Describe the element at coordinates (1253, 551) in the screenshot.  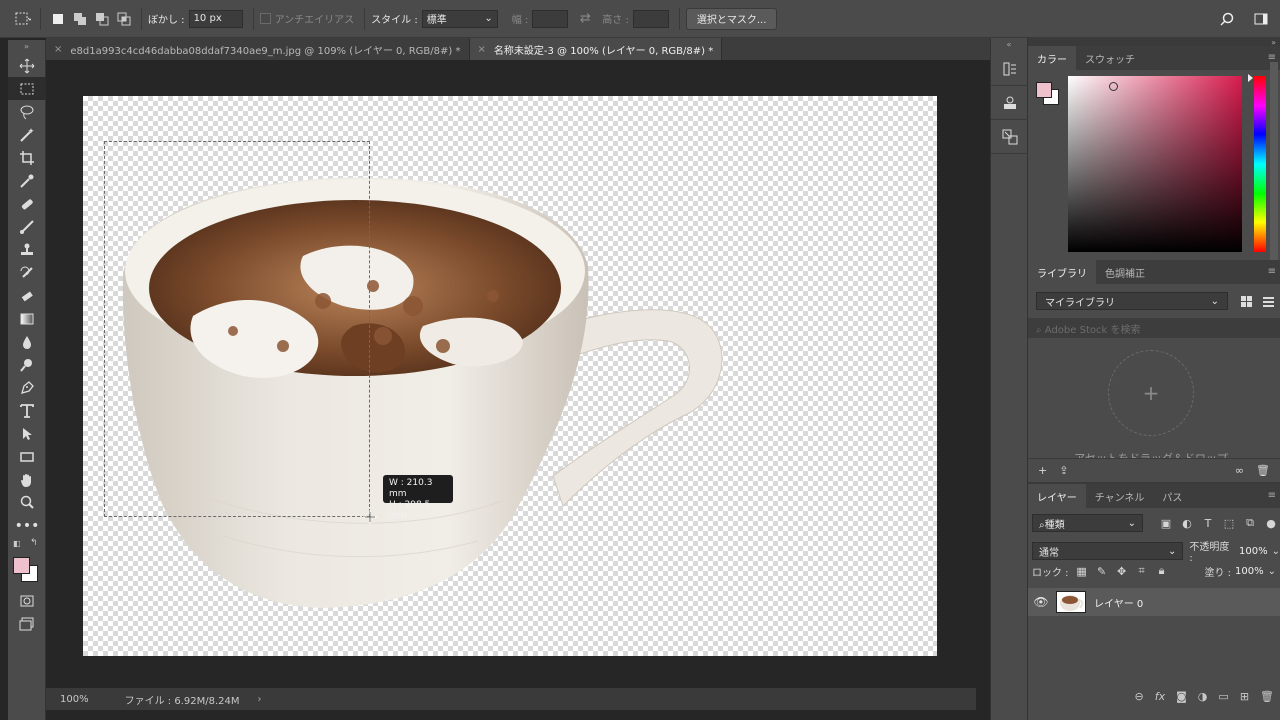
I see `opacity-value: 100%` at that location.